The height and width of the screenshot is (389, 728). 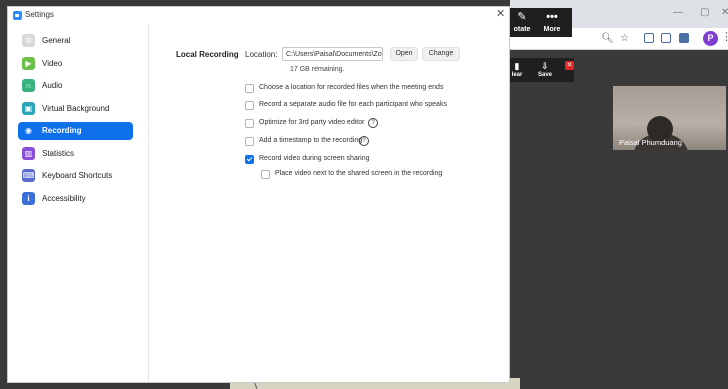 I want to click on statistics-icon: ▥, so click(x=28, y=153).